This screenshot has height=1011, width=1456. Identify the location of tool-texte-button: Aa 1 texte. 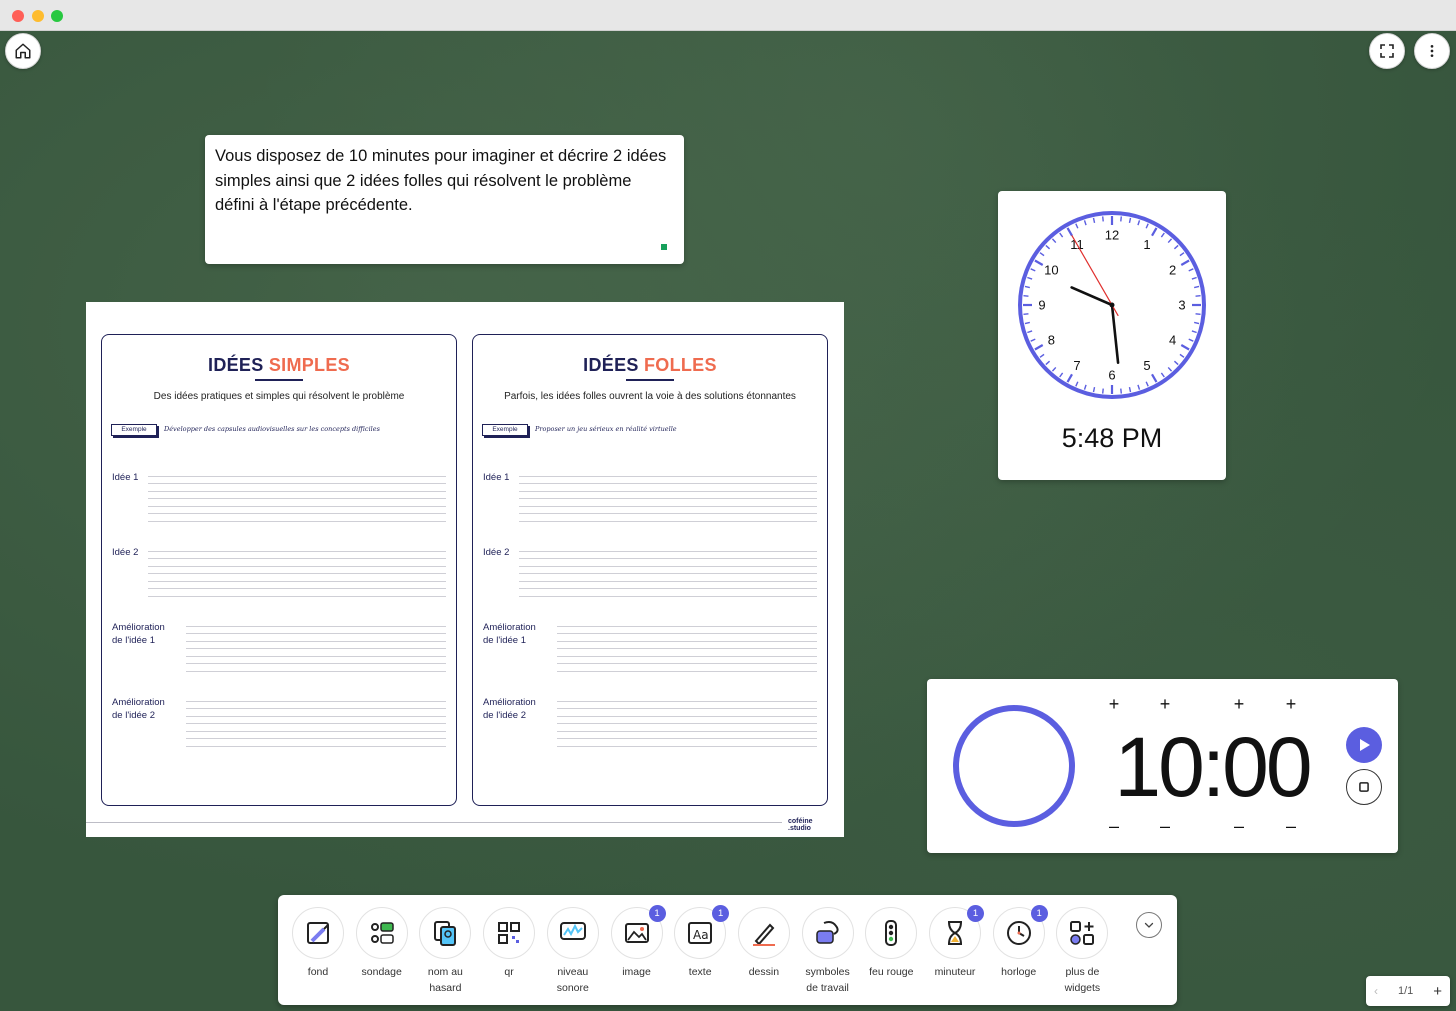
(700, 943).